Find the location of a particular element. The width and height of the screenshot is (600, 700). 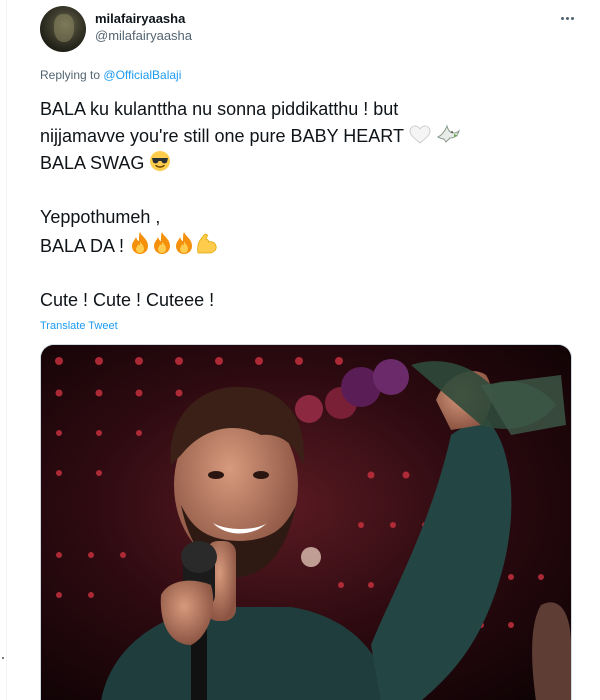

replying-to: Replying to @OfficialBalaji is located at coordinates (110, 75).